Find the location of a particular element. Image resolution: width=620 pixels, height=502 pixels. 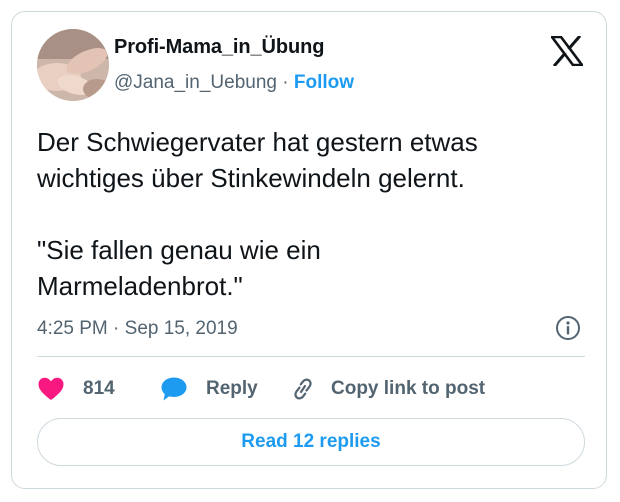

avatar is located at coordinates (73, 65).